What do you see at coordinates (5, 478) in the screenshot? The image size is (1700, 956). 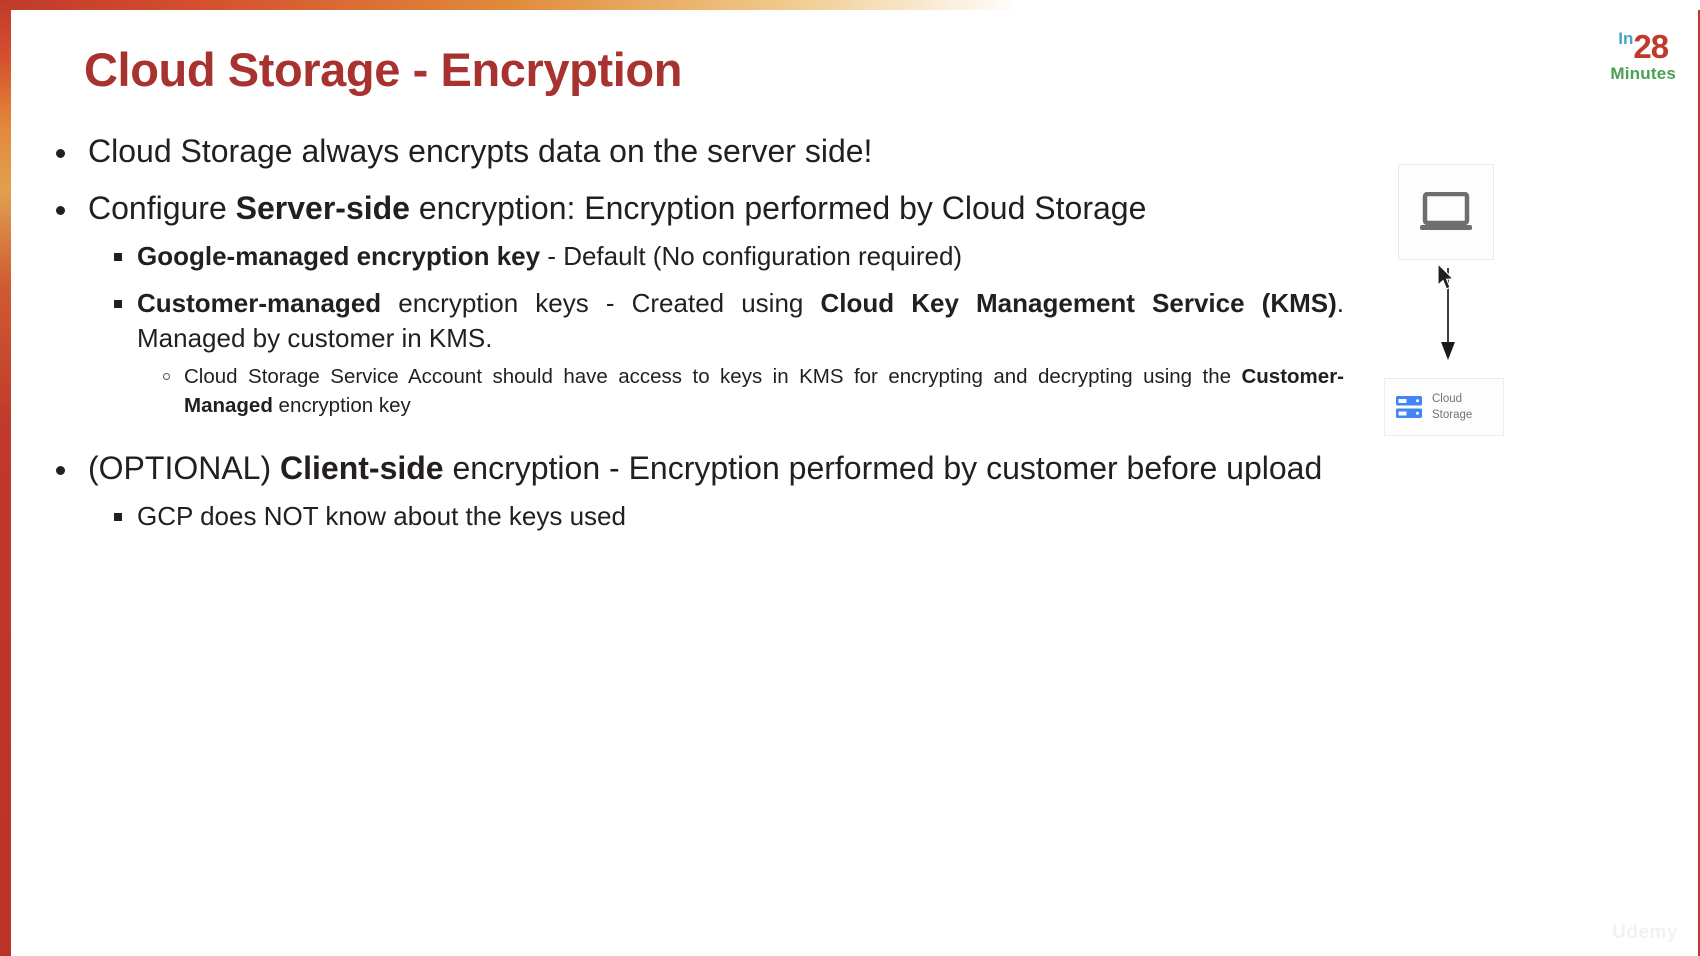 I see `left-accent-bar` at bounding box center [5, 478].